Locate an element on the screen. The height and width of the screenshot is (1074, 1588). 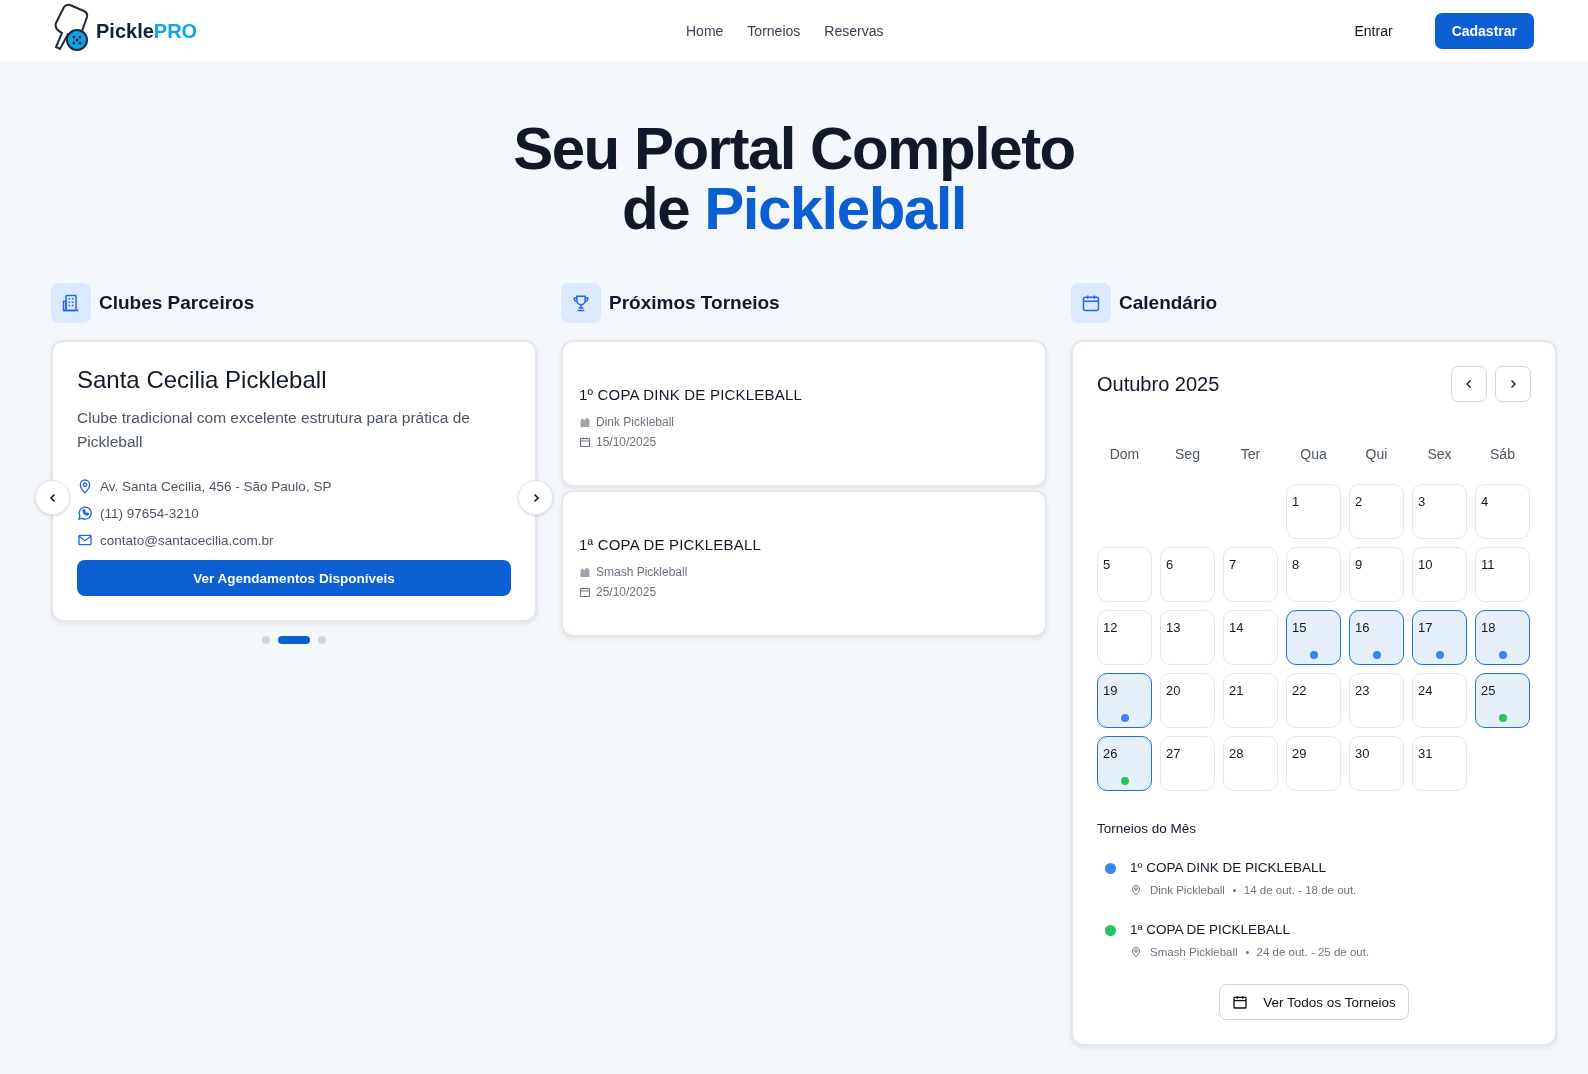
calendar-day: 9 is located at coordinates (1376, 574).